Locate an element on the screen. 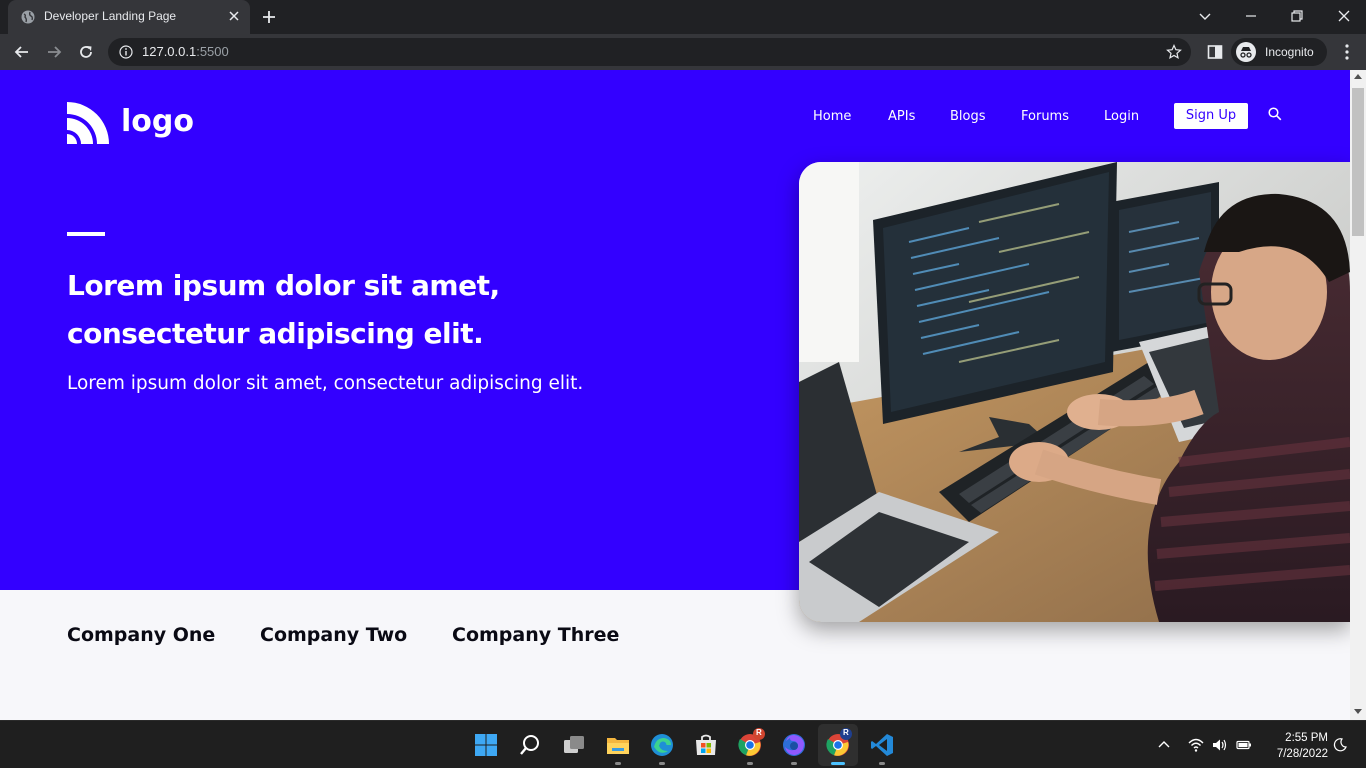 Image resolution: width=1366 pixels, height=768 pixels. search-taskbar-icon is located at coordinates (530, 745).